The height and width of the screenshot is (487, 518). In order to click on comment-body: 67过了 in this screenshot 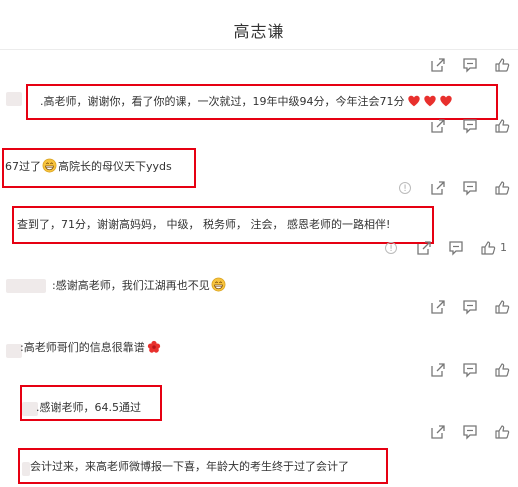, I will do `click(23, 166)`.